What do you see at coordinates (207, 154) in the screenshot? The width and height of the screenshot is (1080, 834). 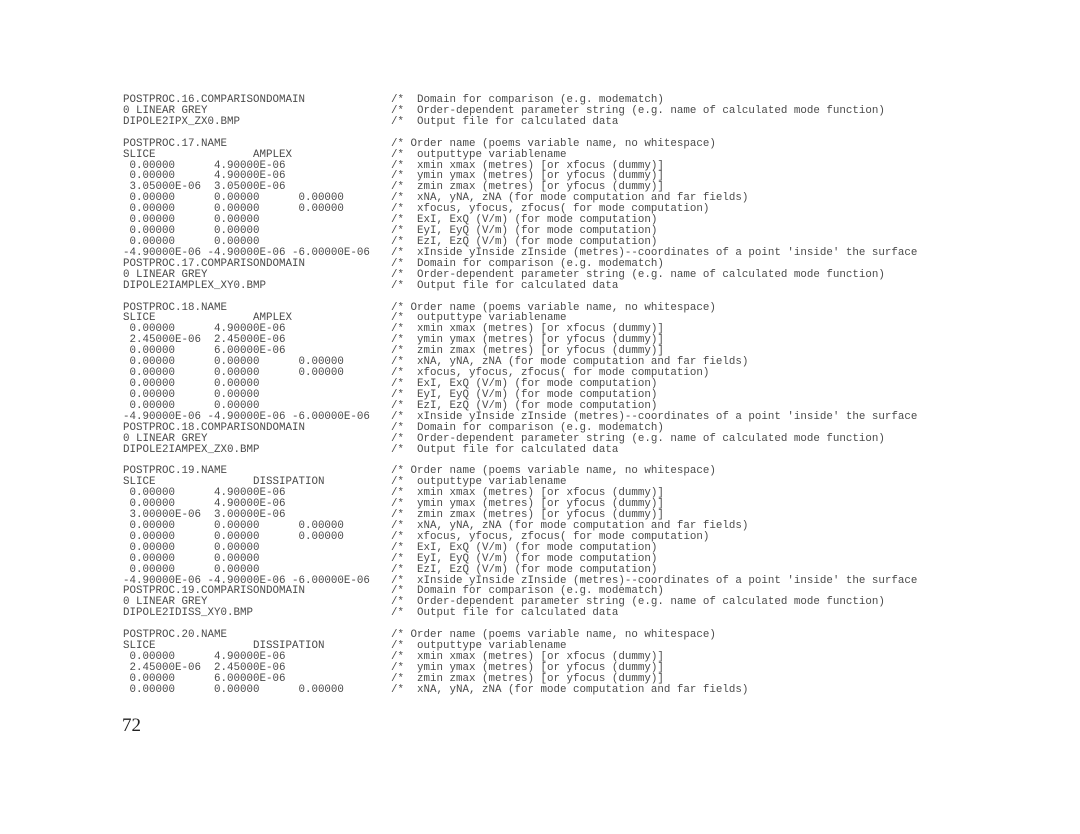 I see `line-code: SLICE AMPLEX` at bounding box center [207, 154].